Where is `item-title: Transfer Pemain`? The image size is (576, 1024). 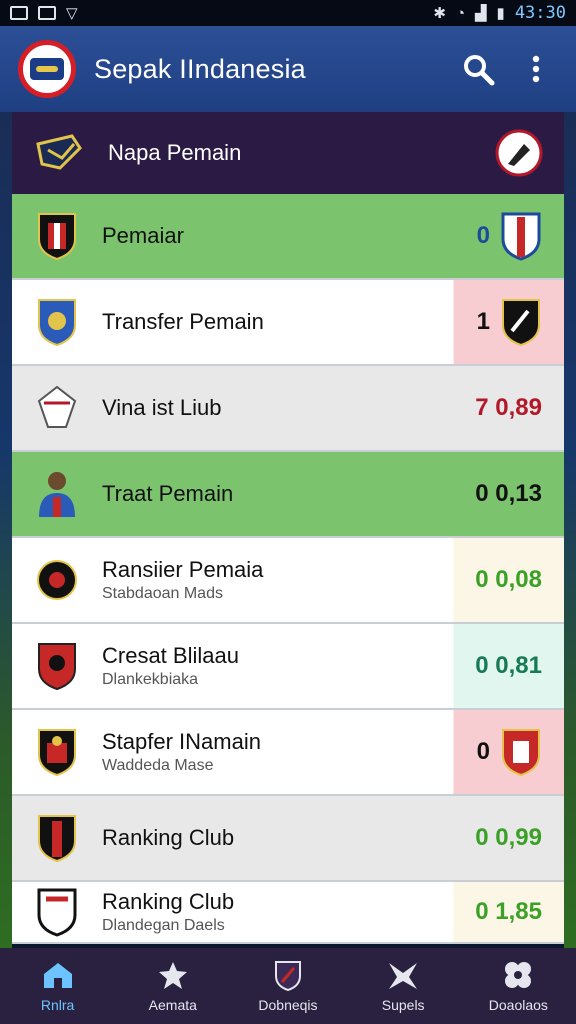
item-title: Transfer Pemain is located at coordinates (183, 321).